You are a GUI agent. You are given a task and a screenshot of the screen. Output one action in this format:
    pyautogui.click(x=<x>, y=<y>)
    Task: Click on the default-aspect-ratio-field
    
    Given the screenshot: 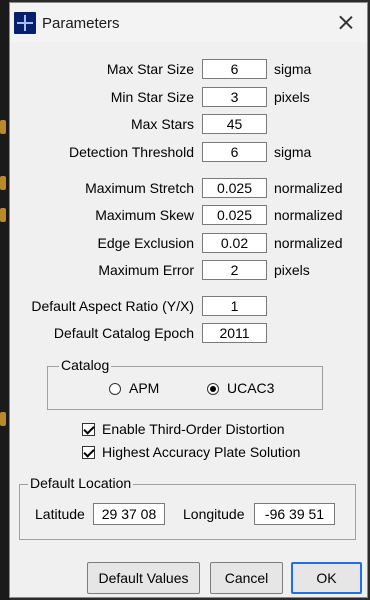 What is the action you would take?
    pyautogui.click(x=234, y=306)
    